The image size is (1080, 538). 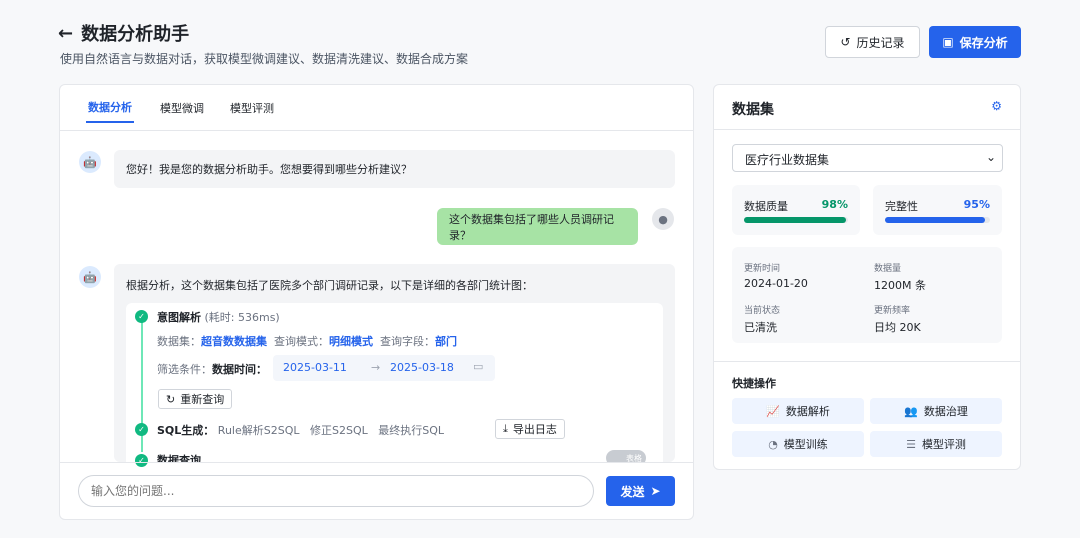 I want to click on send-icon: ➤, so click(x=655, y=491).